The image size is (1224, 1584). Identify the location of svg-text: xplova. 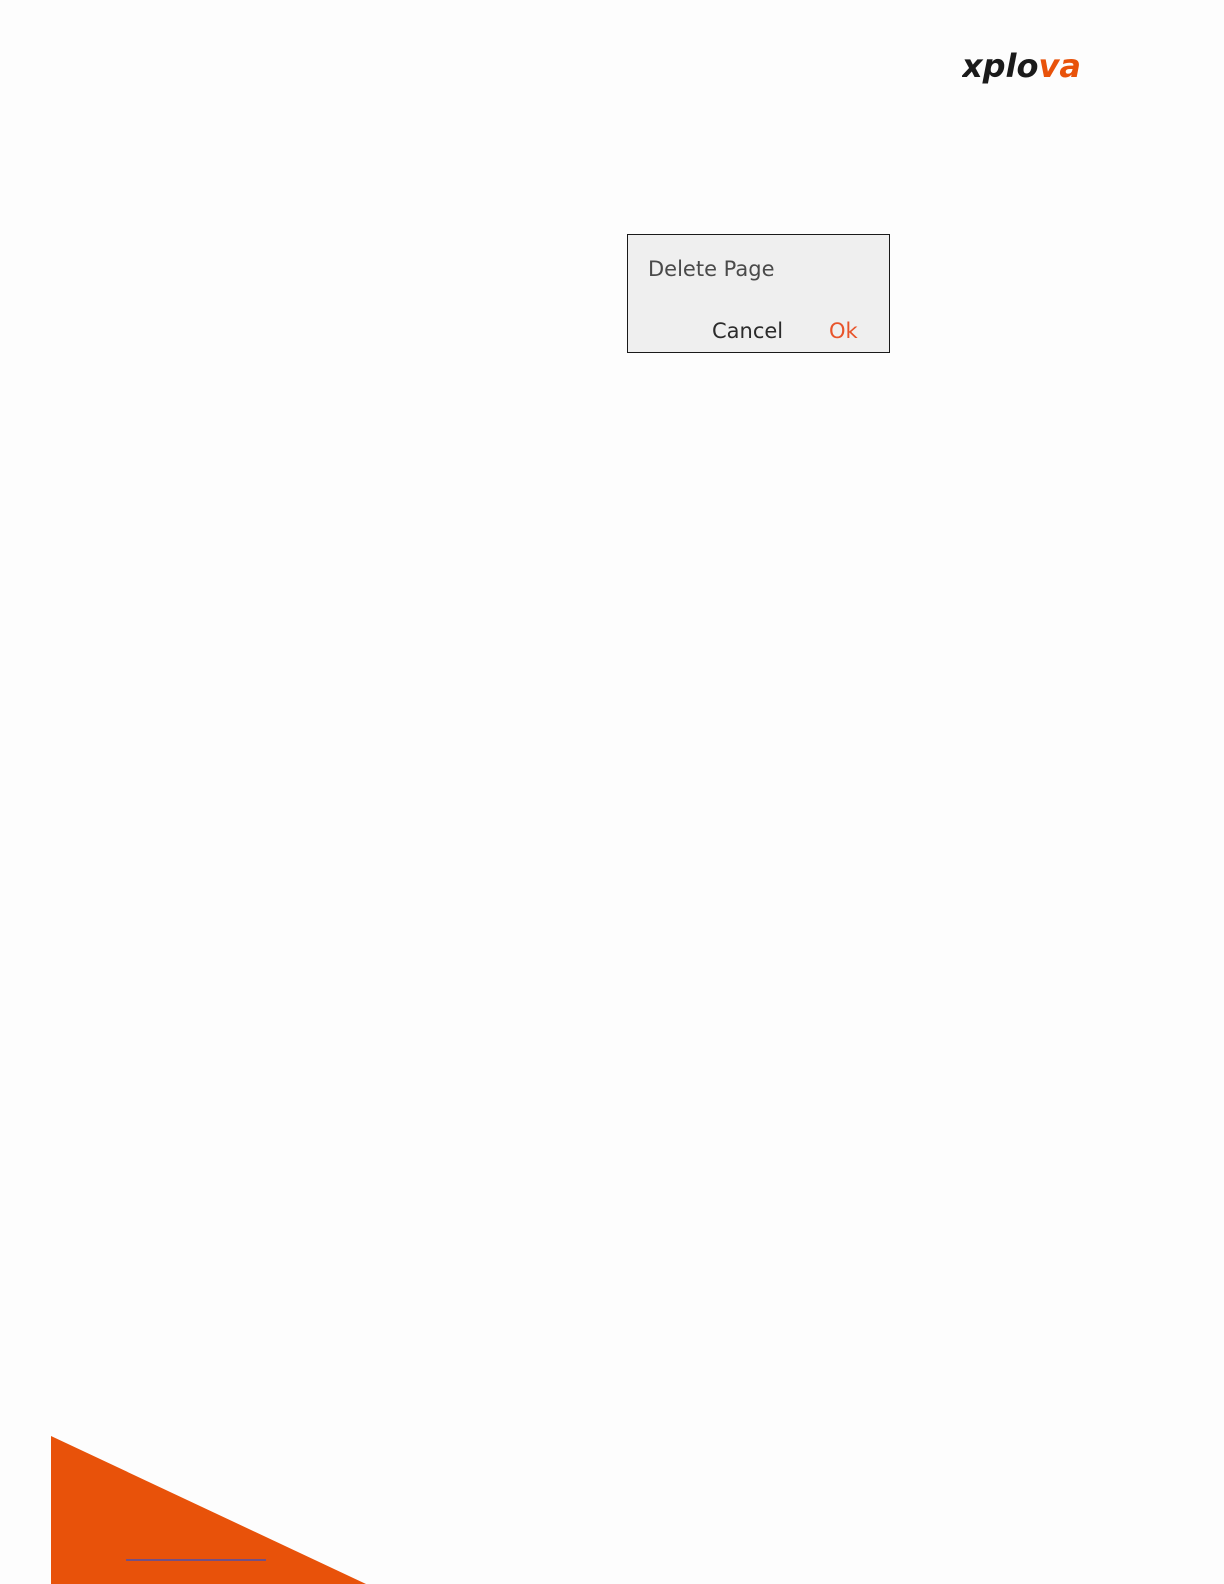
(1021, 67).